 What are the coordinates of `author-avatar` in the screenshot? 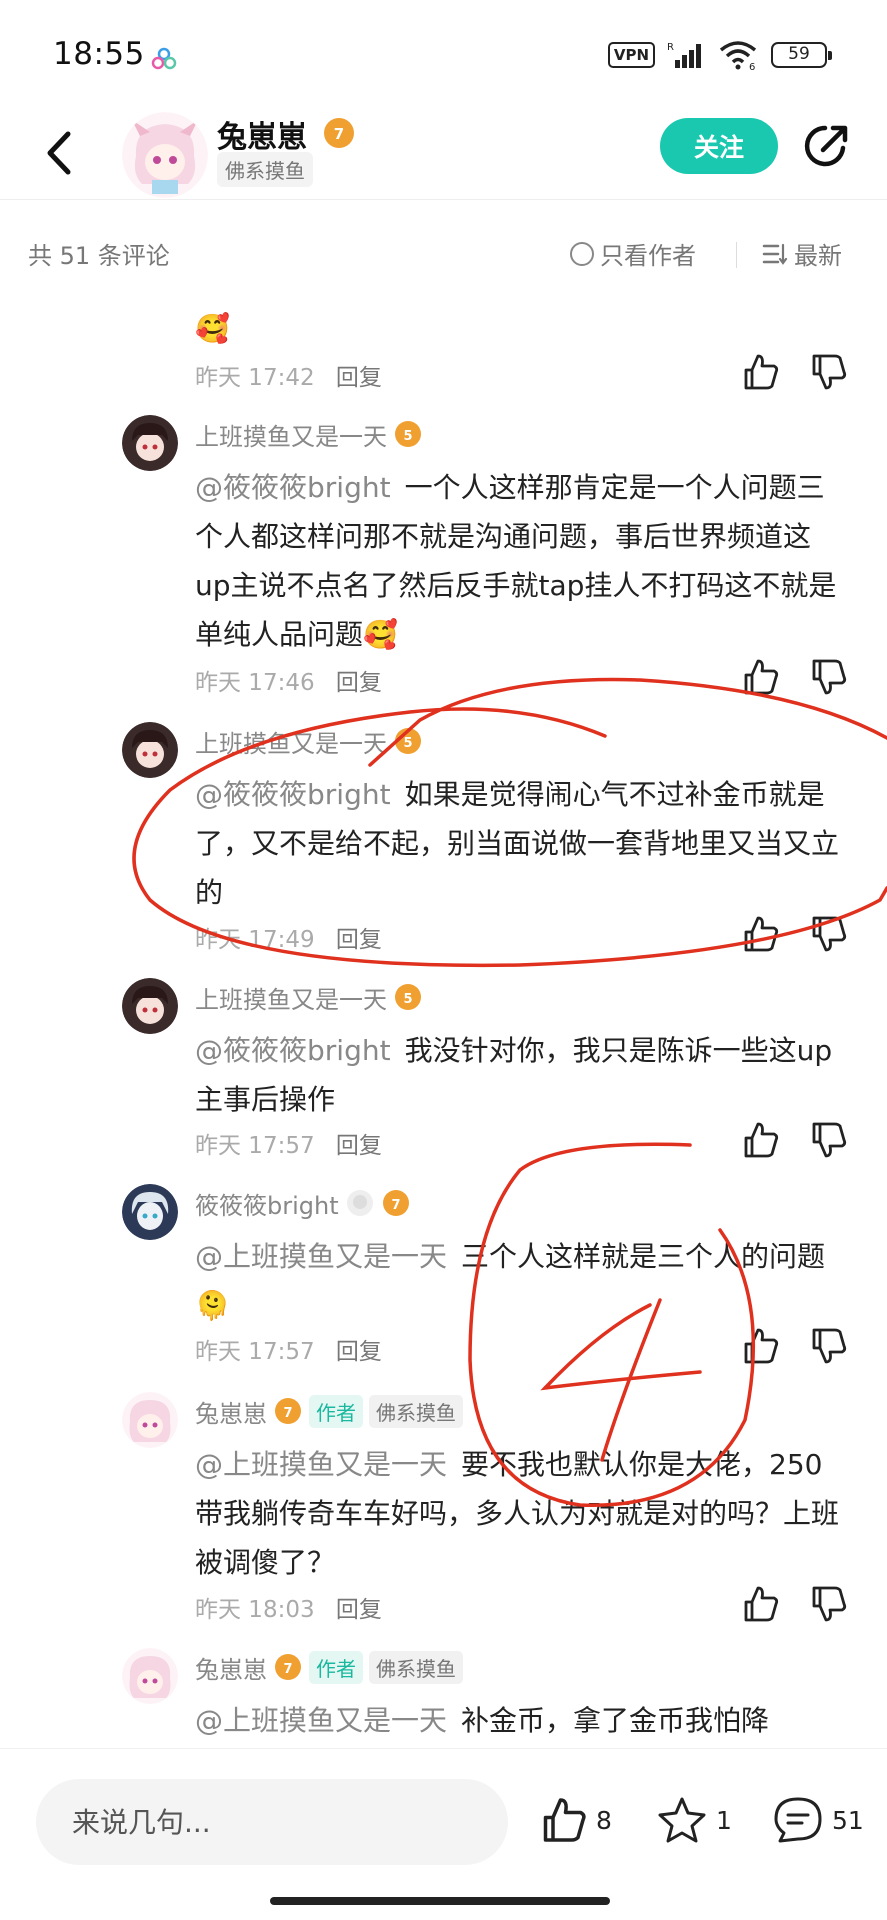 It's located at (165, 155).